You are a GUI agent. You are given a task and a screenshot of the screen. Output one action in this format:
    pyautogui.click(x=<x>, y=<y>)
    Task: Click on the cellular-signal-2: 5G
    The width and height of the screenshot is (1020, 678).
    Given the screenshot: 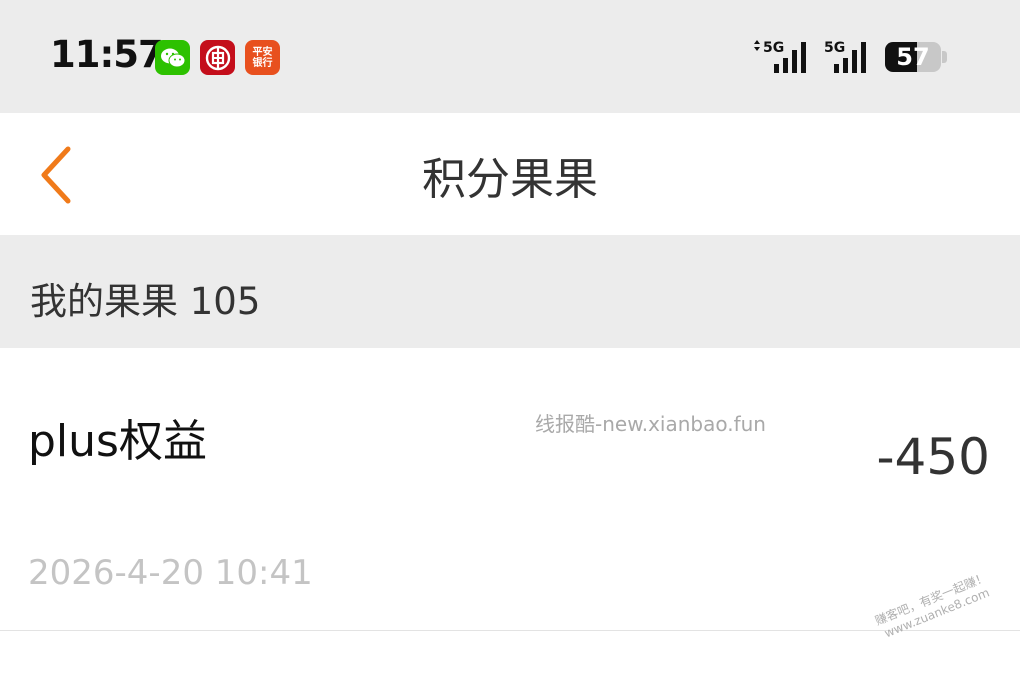 What is the action you would take?
    pyautogui.click(x=850, y=59)
    